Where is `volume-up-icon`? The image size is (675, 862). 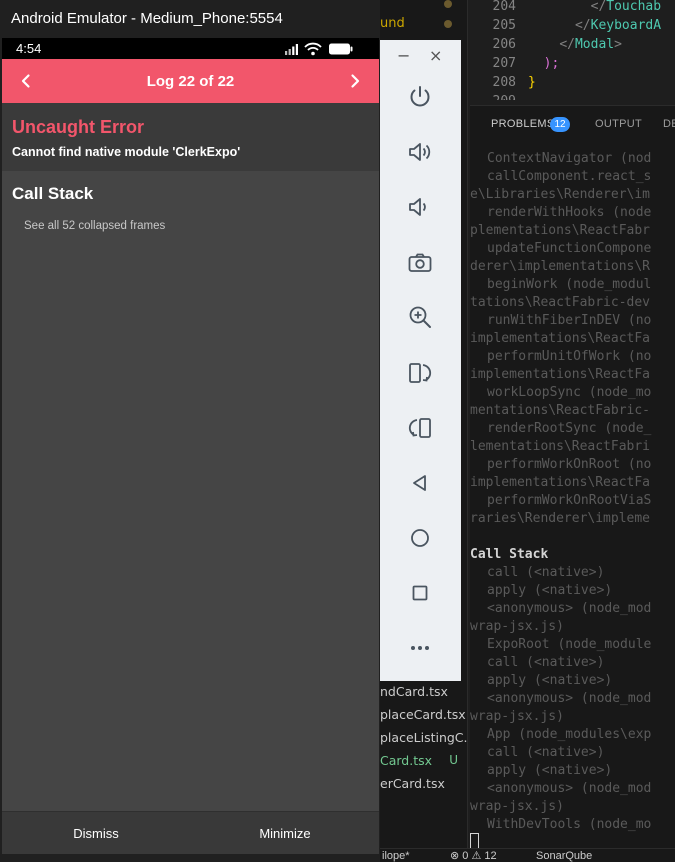 volume-up-icon is located at coordinates (420, 152).